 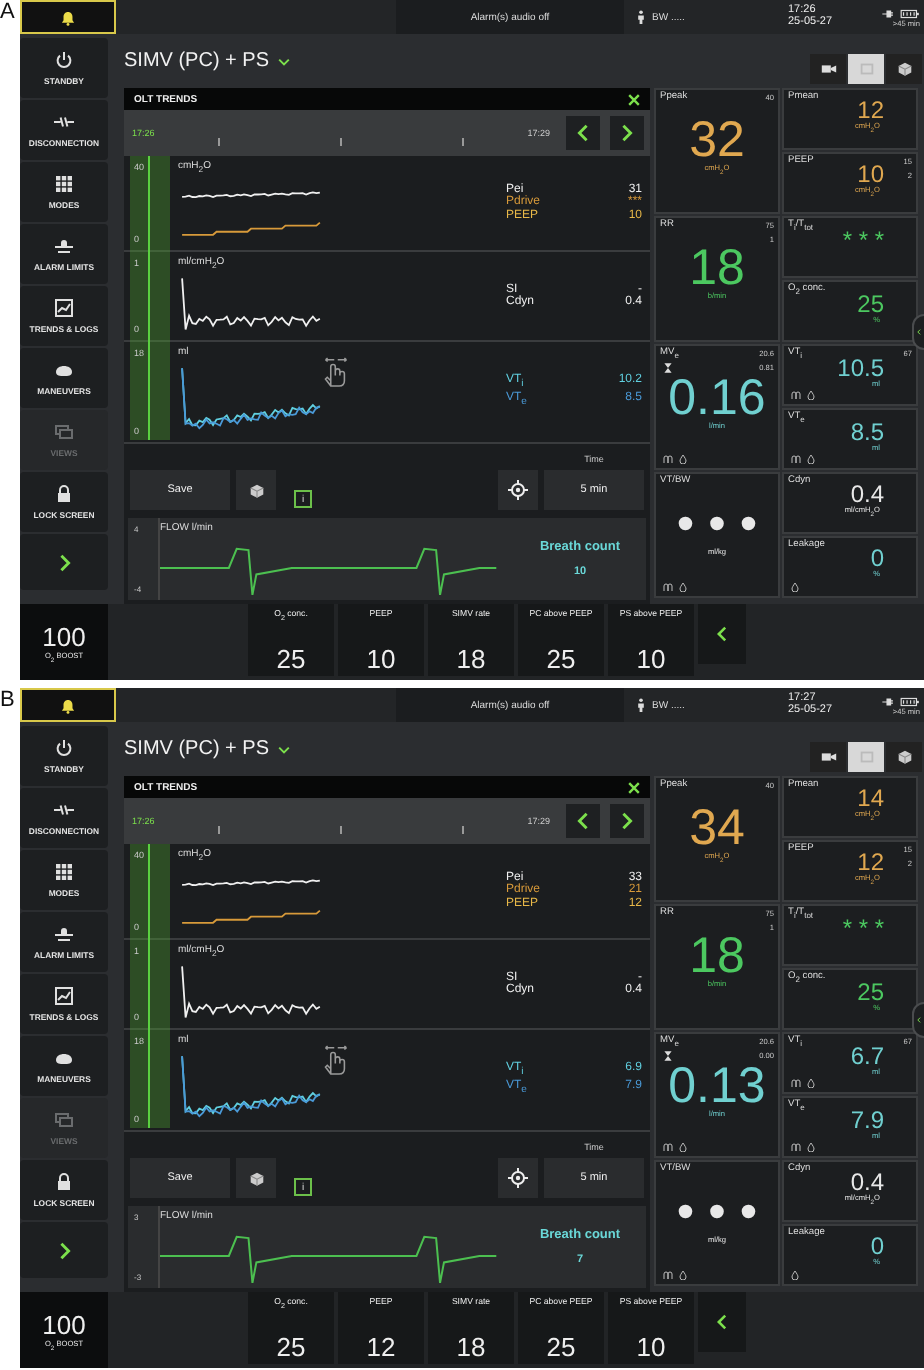 What do you see at coordinates (717, 140) in the screenshot?
I see `tile-value: 32` at bounding box center [717, 140].